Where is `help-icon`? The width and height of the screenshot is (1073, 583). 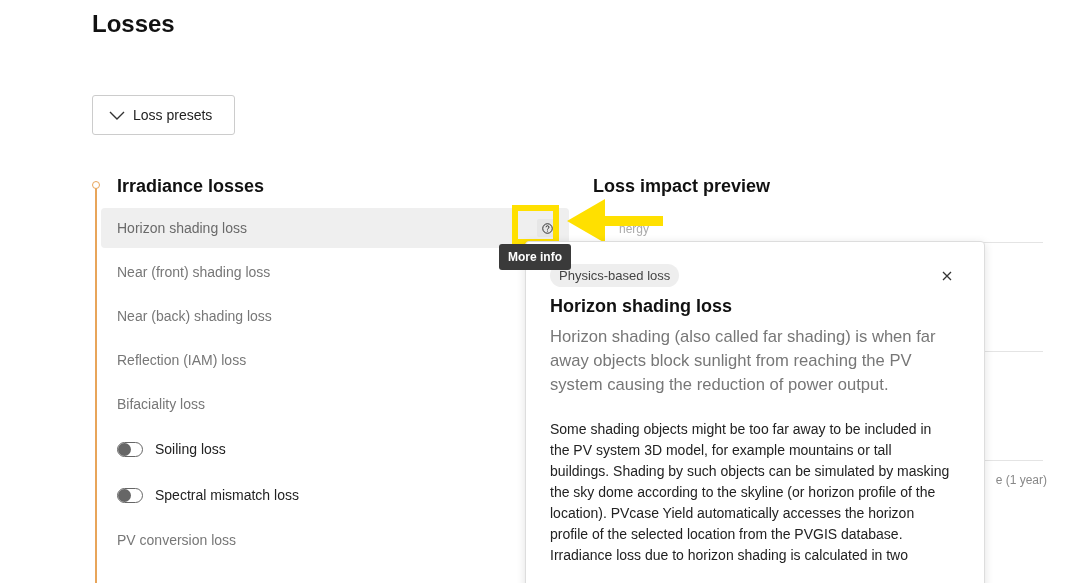 help-icon is located at coordinates (547, 228).